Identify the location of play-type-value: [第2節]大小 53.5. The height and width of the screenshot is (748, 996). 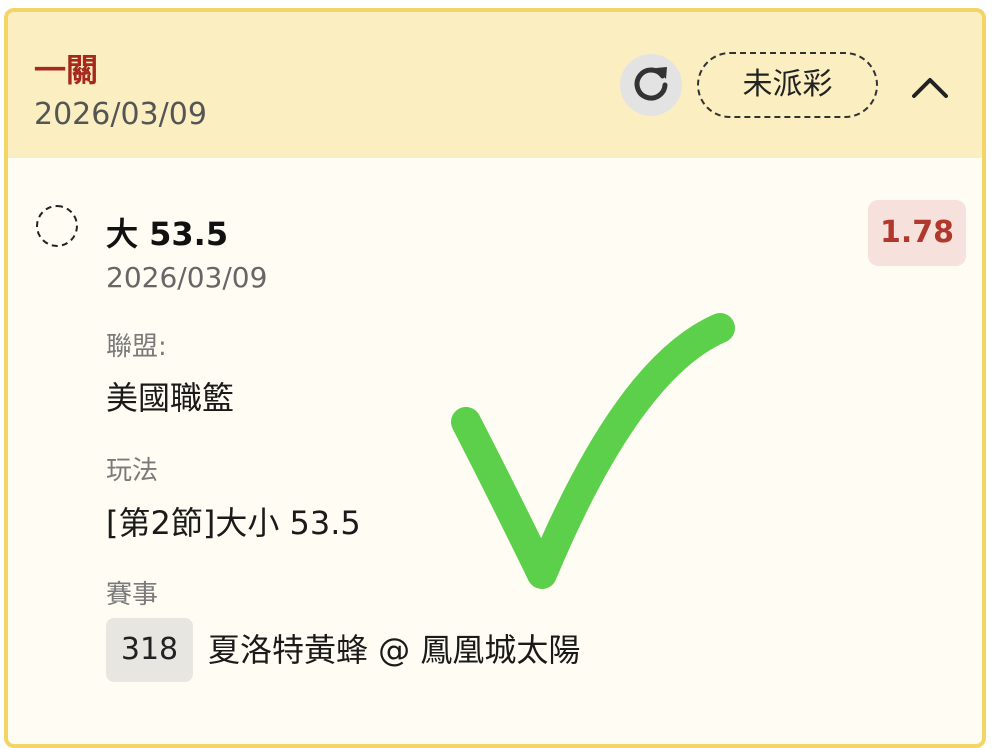
(233, 523).